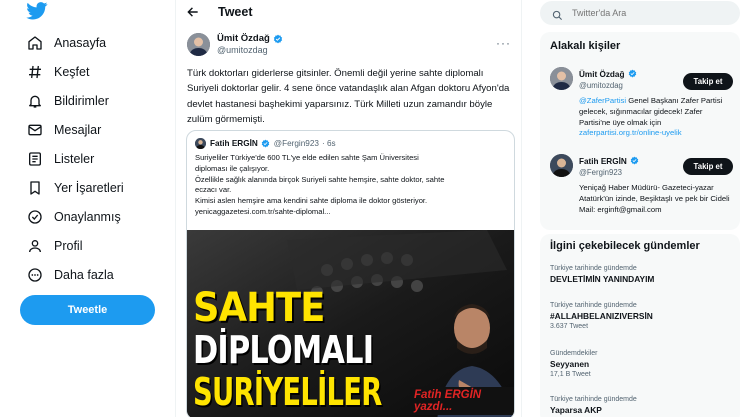 The image size is (740, 417). Describe the element at coordinates (296, 143) in the screenshot. I see `quote-author-handle: @Fergin923` at that location.